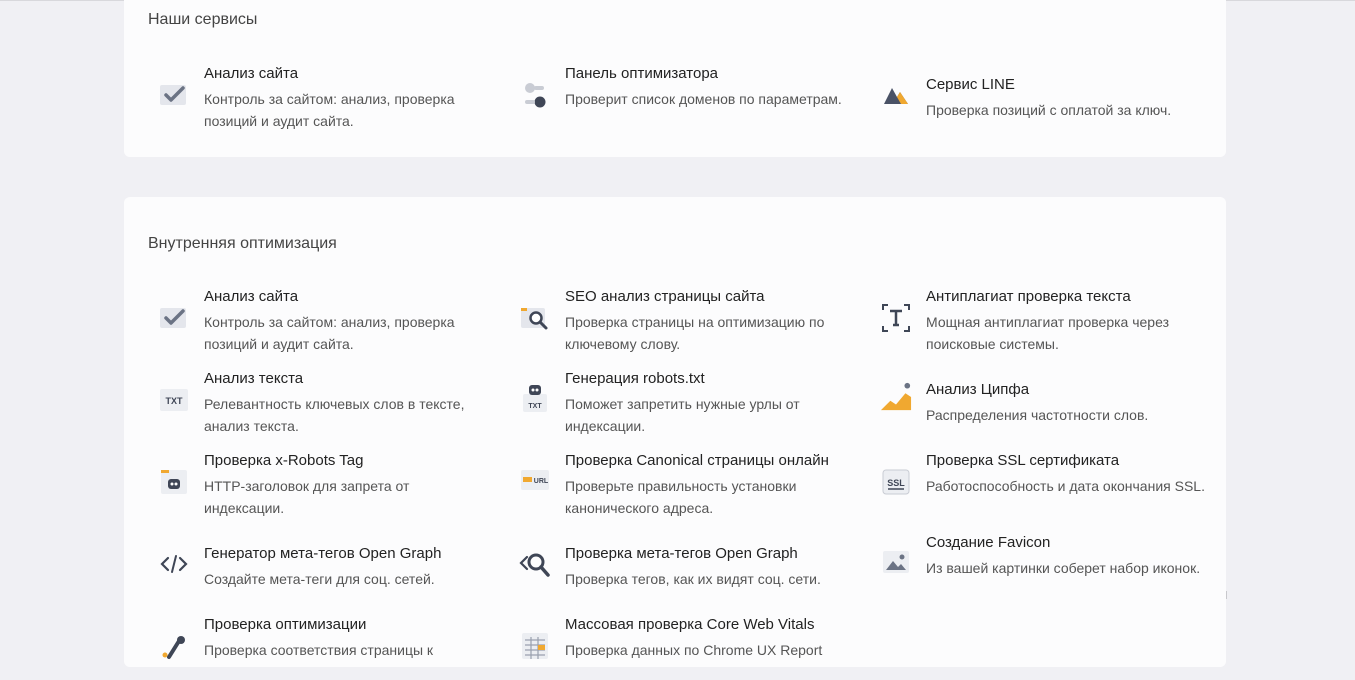 This screenshot has width=1355, height=680. Describe the element at coordinates (283, 460) in the screenshot. I see `tool-title: Проверка x-Robots Tag` at that location.